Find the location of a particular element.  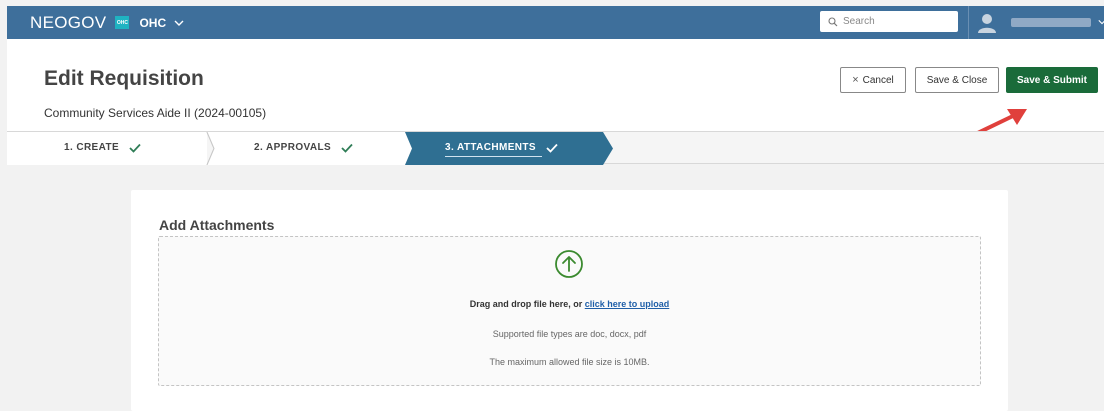

chevron-down-icon is located at coordinates (179, 23).